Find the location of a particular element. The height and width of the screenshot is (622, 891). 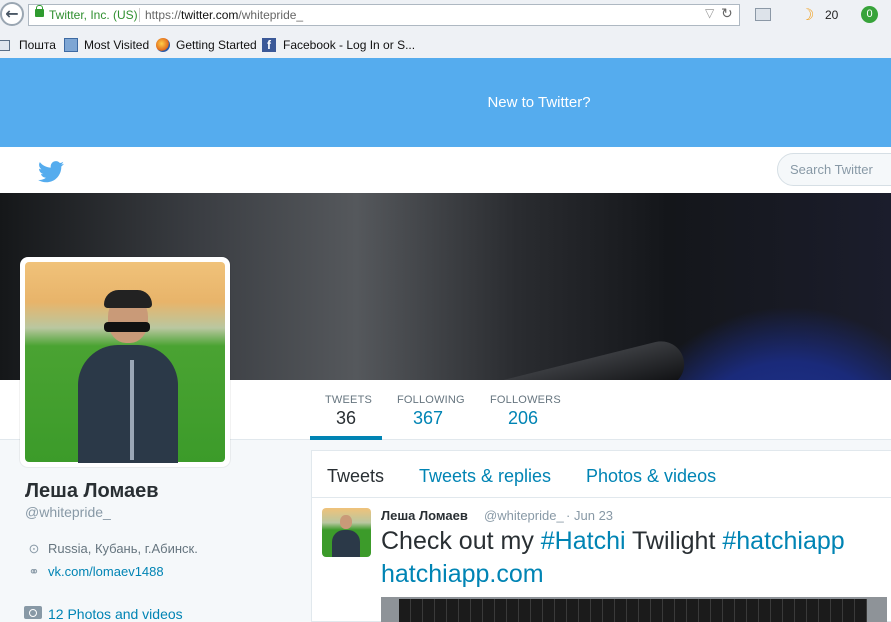

facebook-icon: f is located at coordinates (269, 45).